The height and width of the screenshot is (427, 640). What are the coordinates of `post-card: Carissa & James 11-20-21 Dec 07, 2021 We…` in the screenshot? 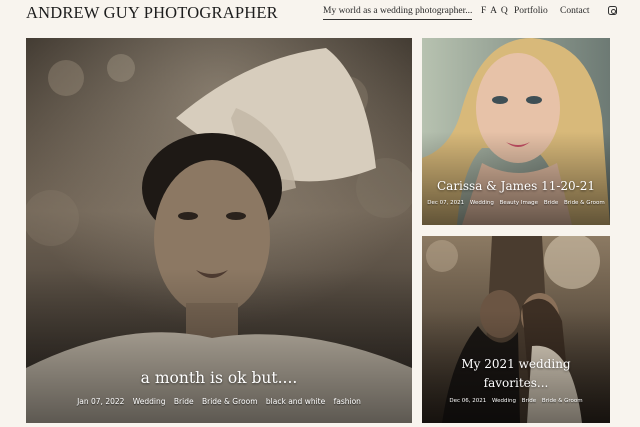 It's located at (516, 131).